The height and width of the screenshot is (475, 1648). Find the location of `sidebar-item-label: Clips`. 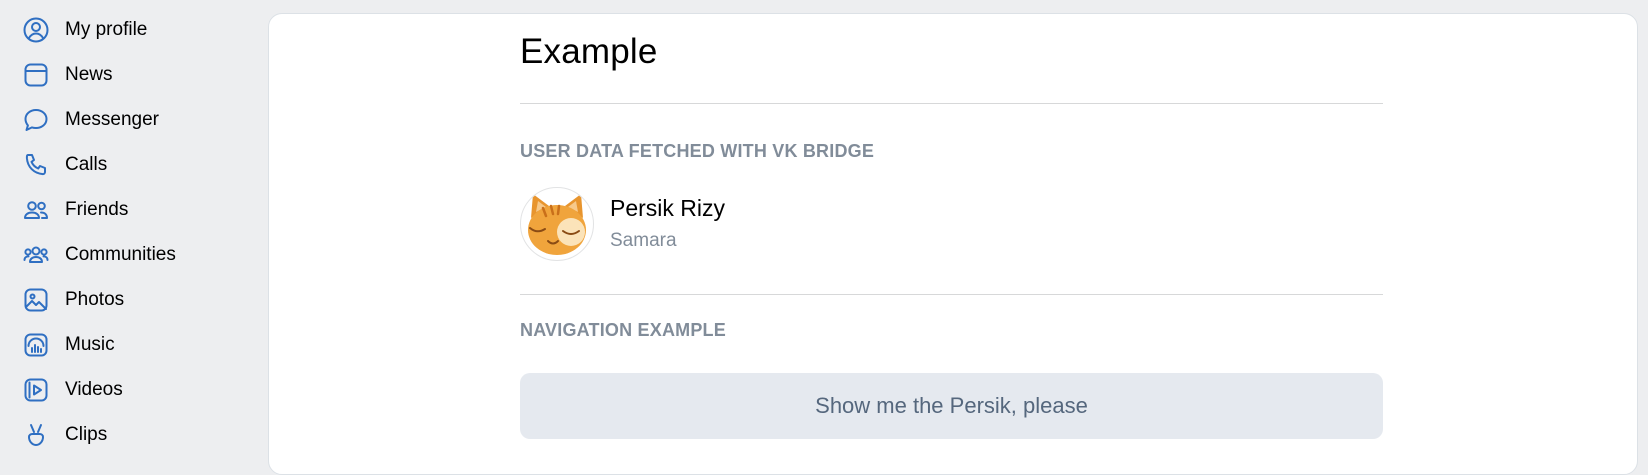

sidebar-item-label: Clips is located at coordinates (86, 434).